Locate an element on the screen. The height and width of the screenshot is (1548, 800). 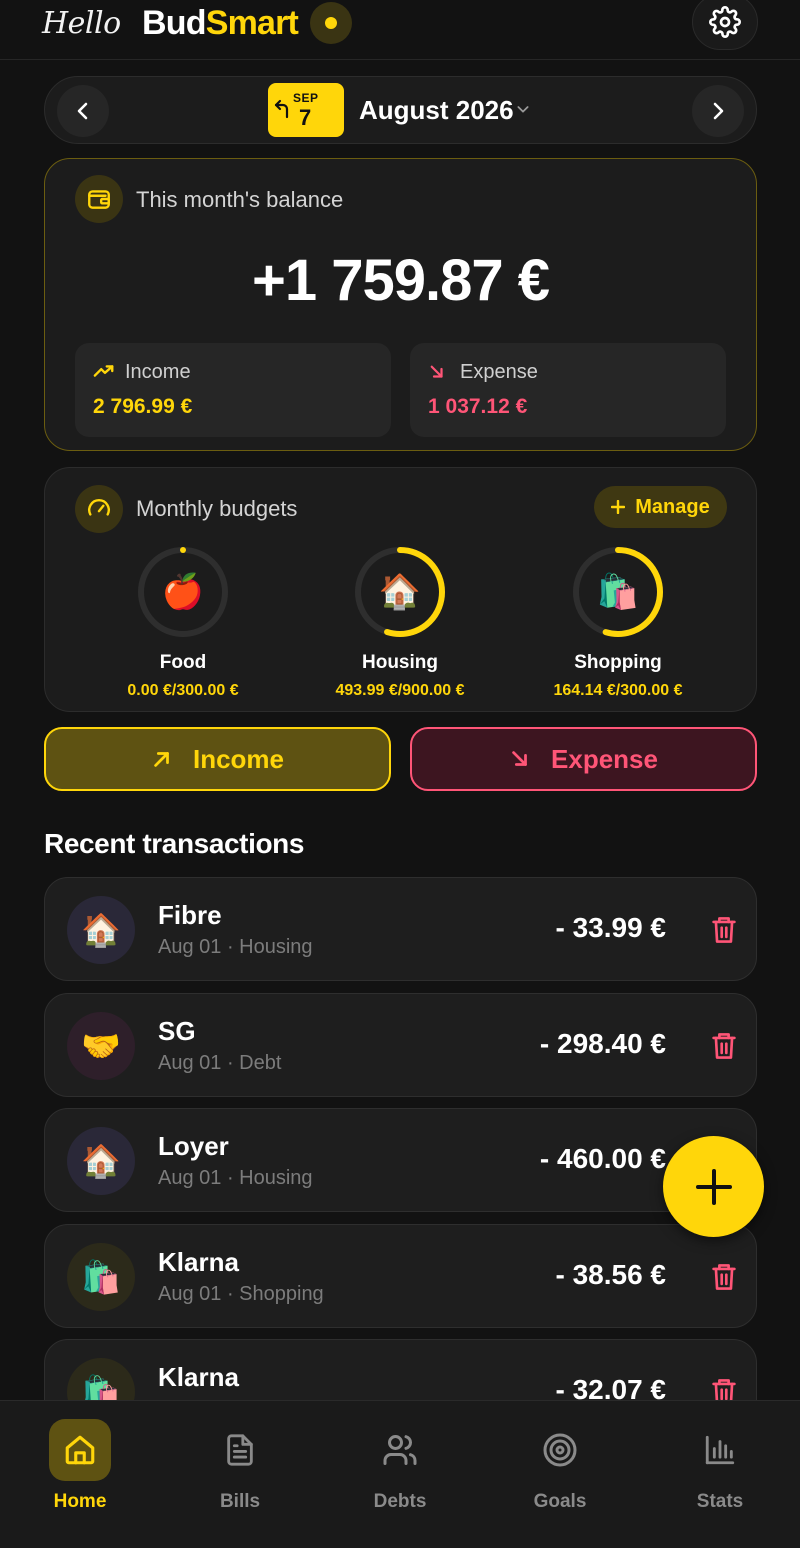
today-button: SEP 7 is located at coordinates (306, 110).